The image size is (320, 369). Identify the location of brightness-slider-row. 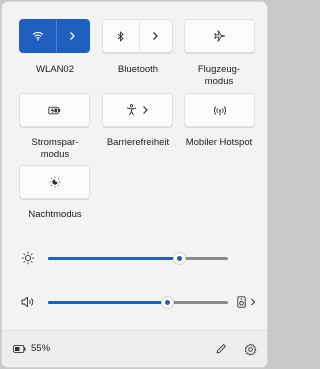
(138, 258).